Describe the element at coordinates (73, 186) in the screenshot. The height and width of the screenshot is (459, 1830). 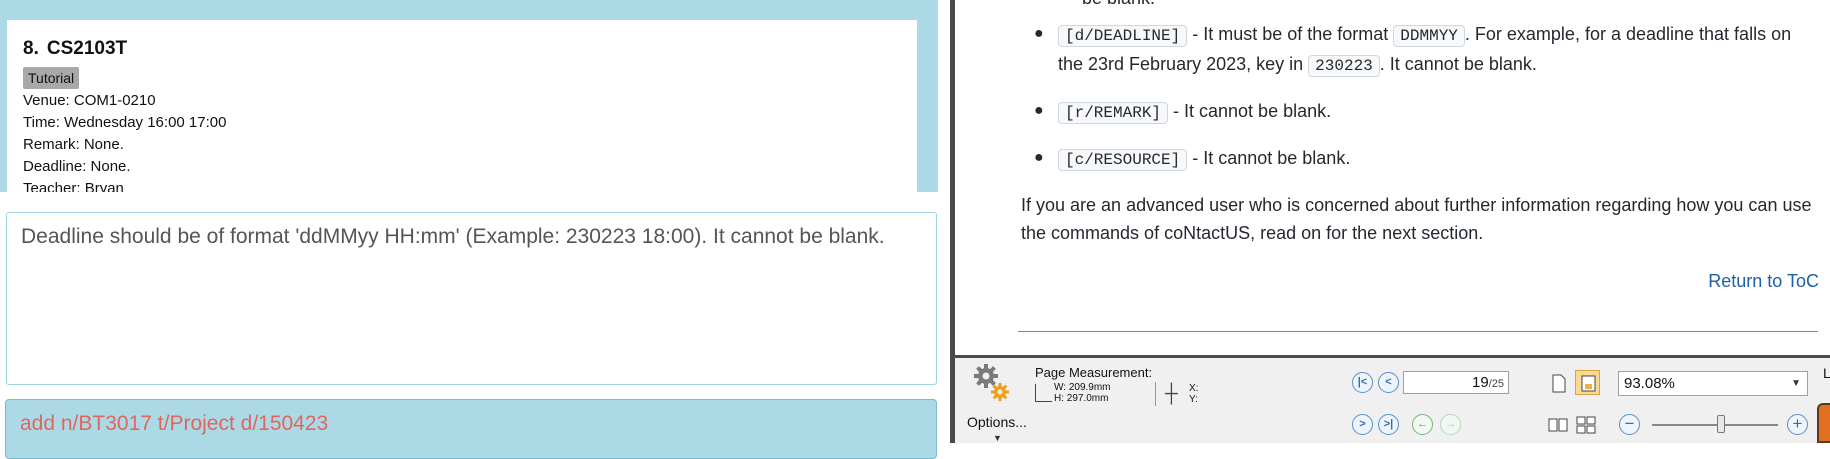
I see `module-teacher: Teacher: Bryan` at that location.